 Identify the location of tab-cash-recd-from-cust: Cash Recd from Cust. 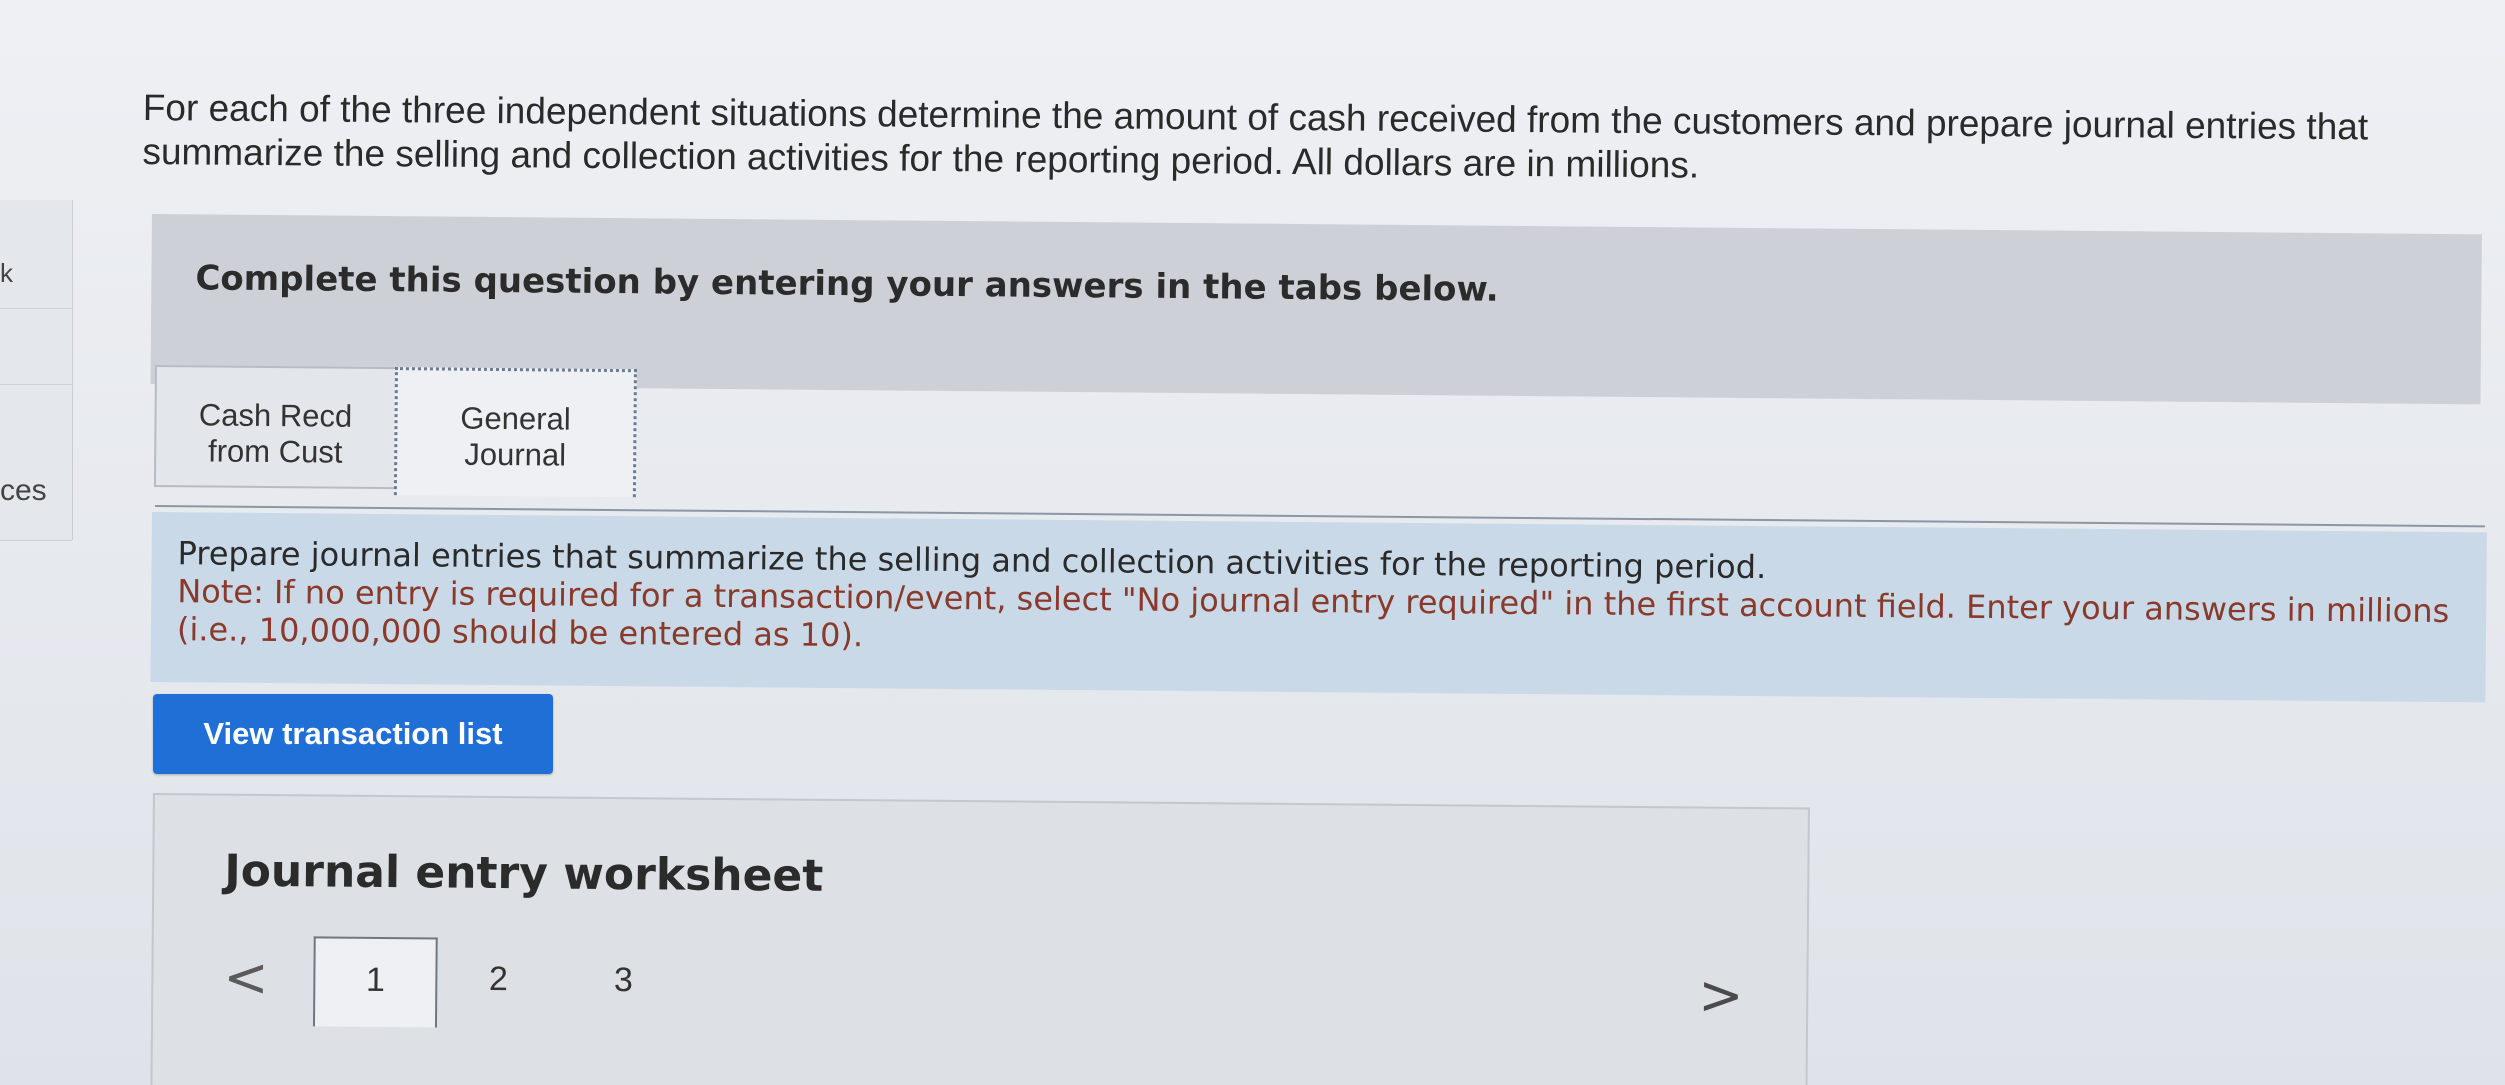
(274, 427).